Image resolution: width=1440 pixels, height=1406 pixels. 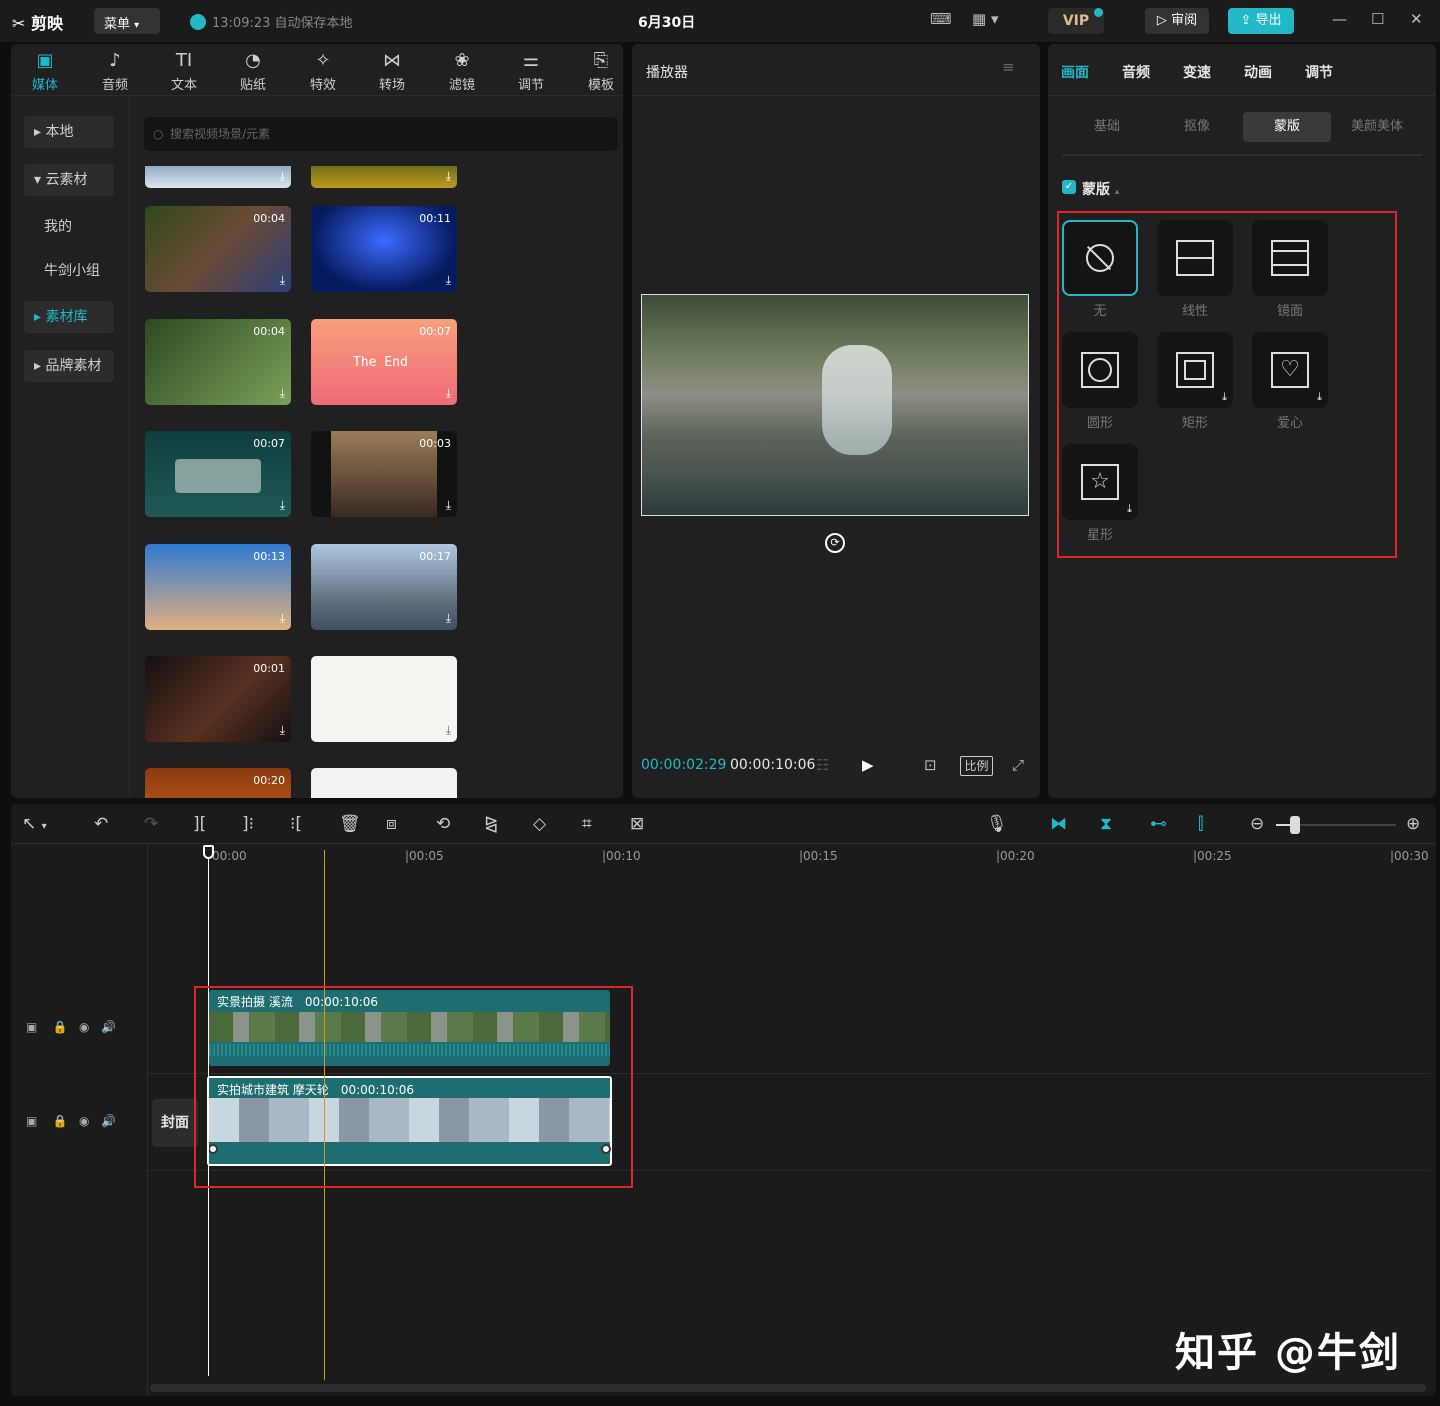 I want to click on export-button: ⇪ 导出, so click(x=1261, y=21).